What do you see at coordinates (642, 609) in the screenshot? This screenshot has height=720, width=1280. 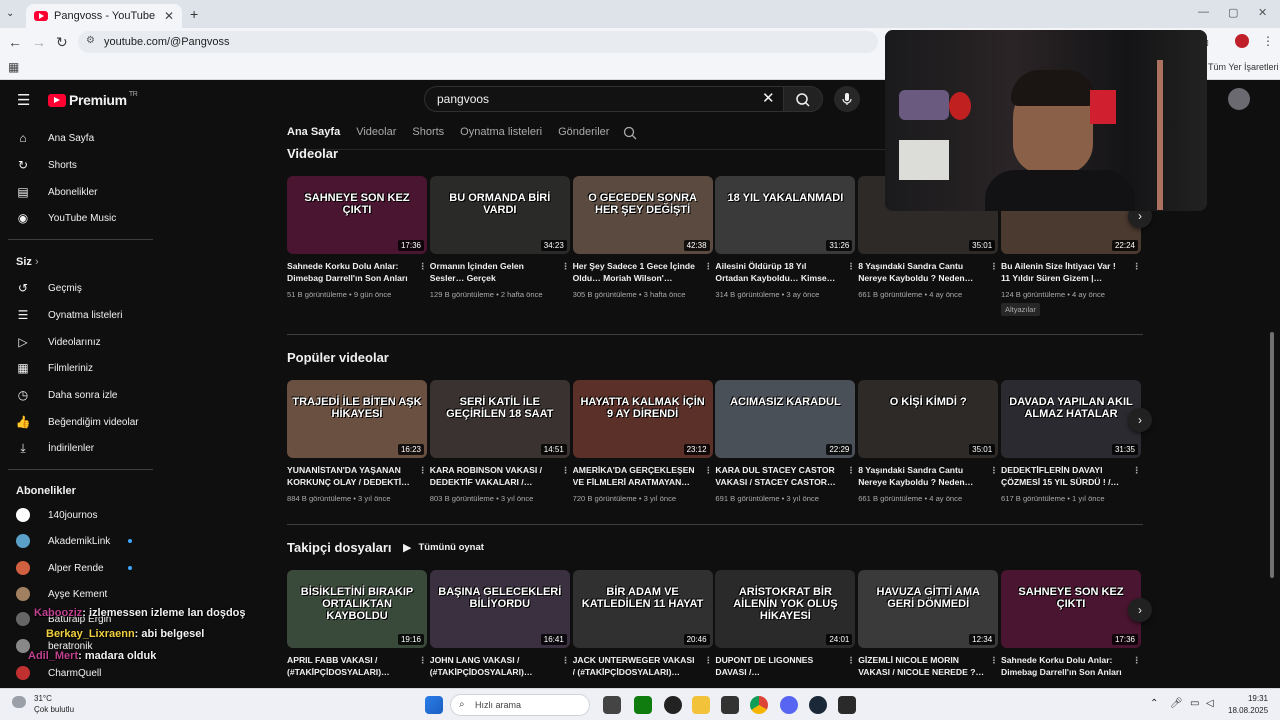 I see `video-thumbnail: BİR ADAM VE KATLEDİLEN 11 HAYAT 20:46` at bounding box center [642, 609].